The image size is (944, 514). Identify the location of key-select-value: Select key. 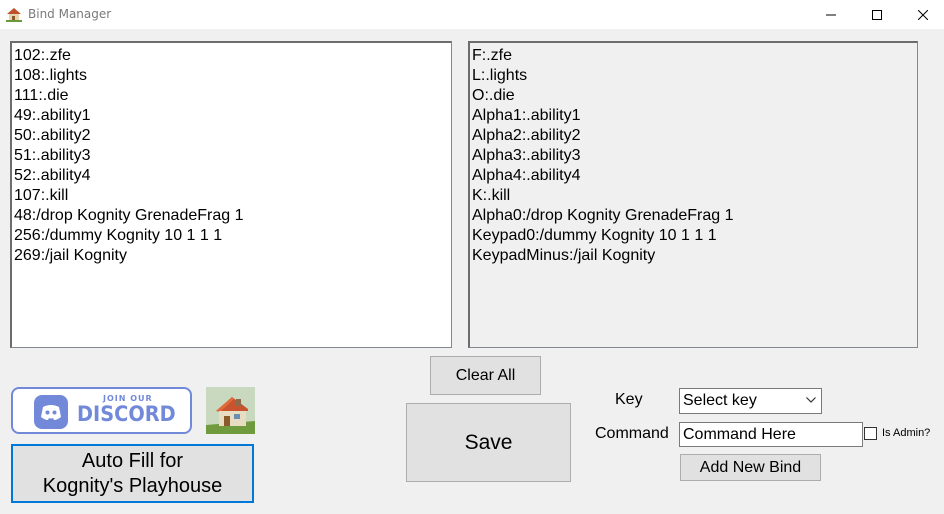
(720, 400).